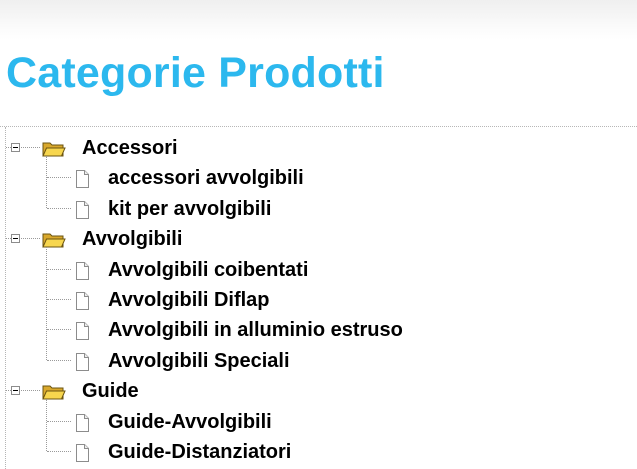 The width and height of the screenshot is (637, 469). I want to click on tree-item-label: Avvolgibili coibentati, so click(208, 270).